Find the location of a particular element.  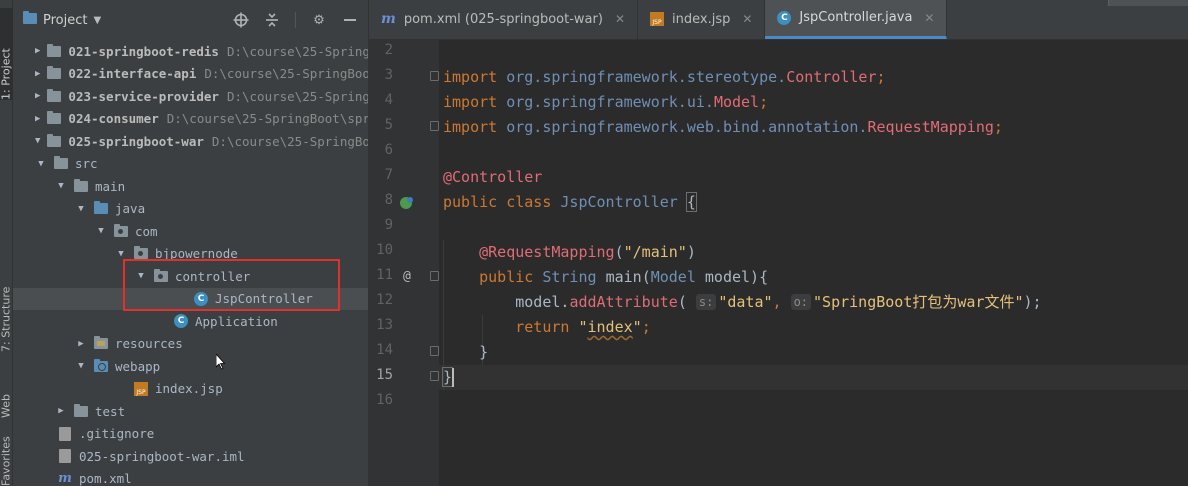

tree-item-com: ▼ com is located at coordinates (190, 231).